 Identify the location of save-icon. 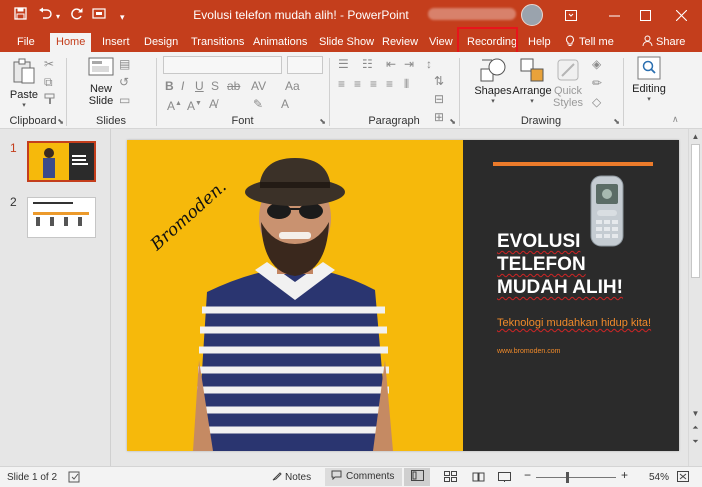
(20, 15).